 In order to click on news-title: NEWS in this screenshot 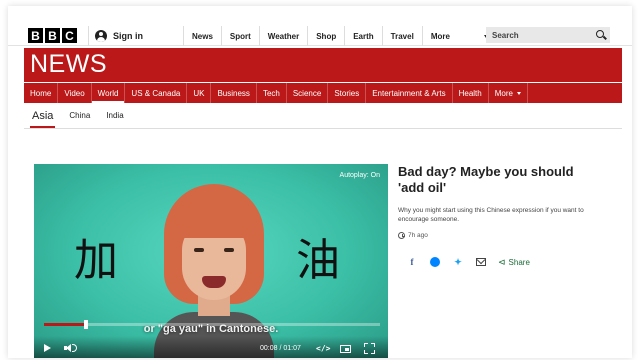, I will do `click(68, 64)`.